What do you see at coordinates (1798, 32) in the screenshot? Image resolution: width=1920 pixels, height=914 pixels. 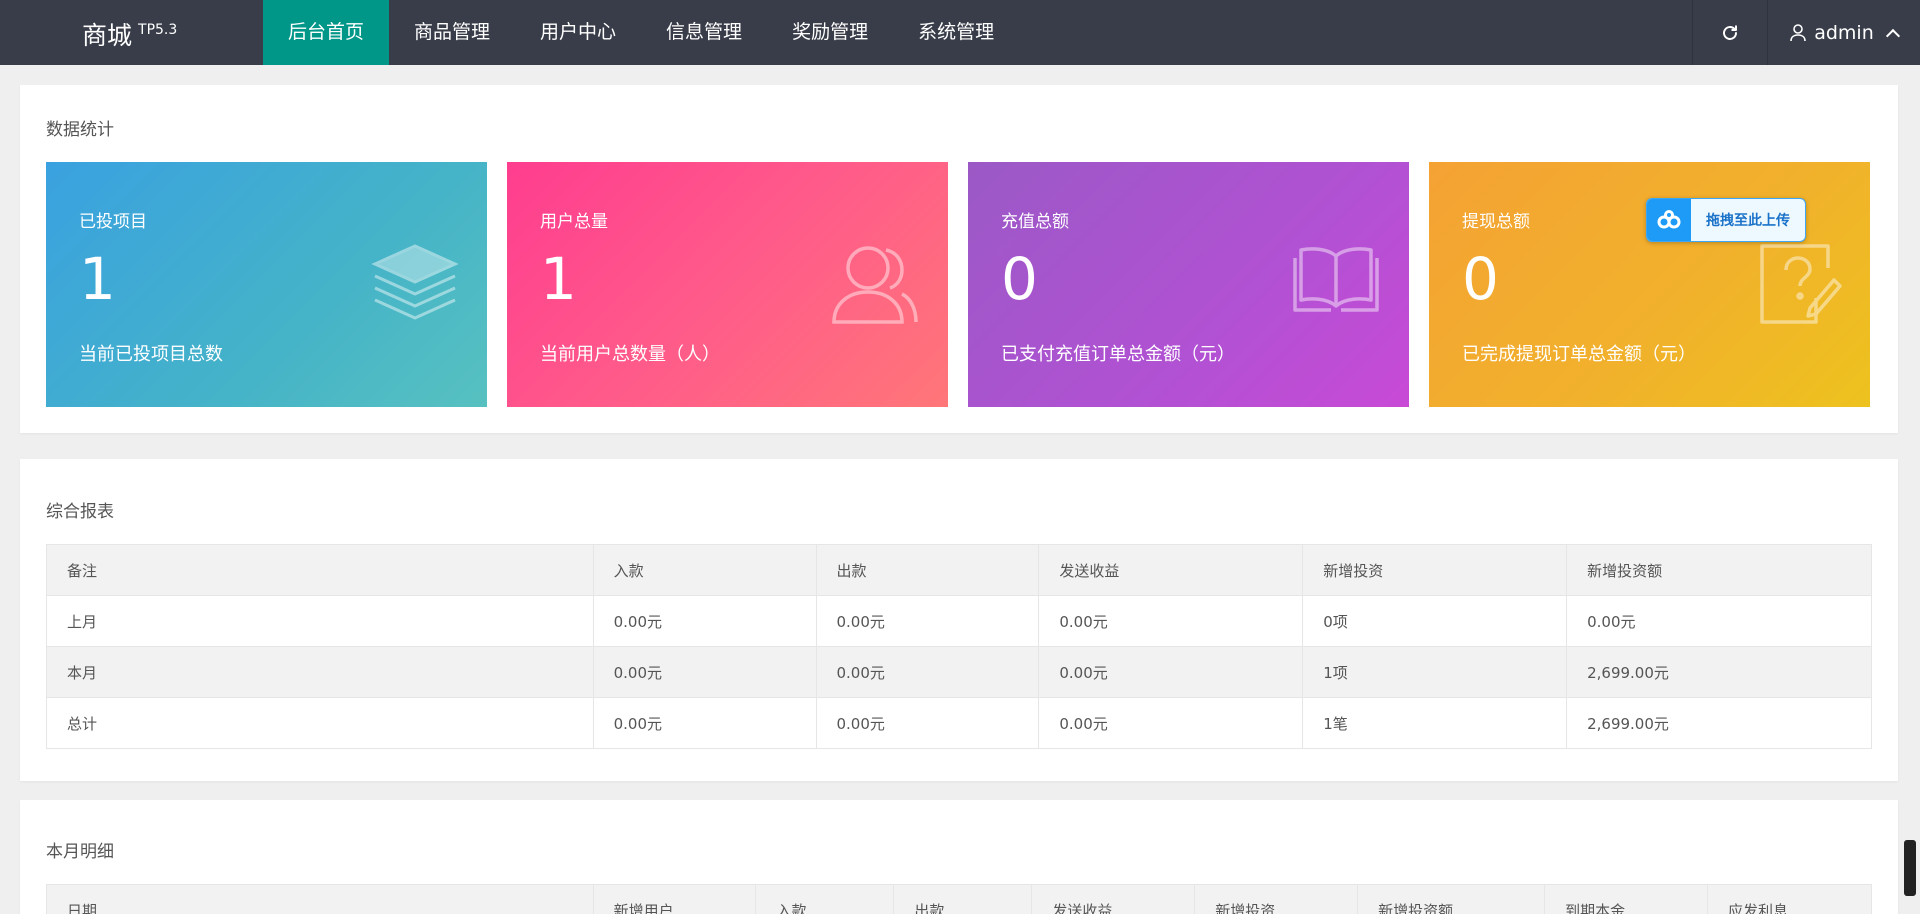 I see `user-icon` at bounding box center [1798, 32].